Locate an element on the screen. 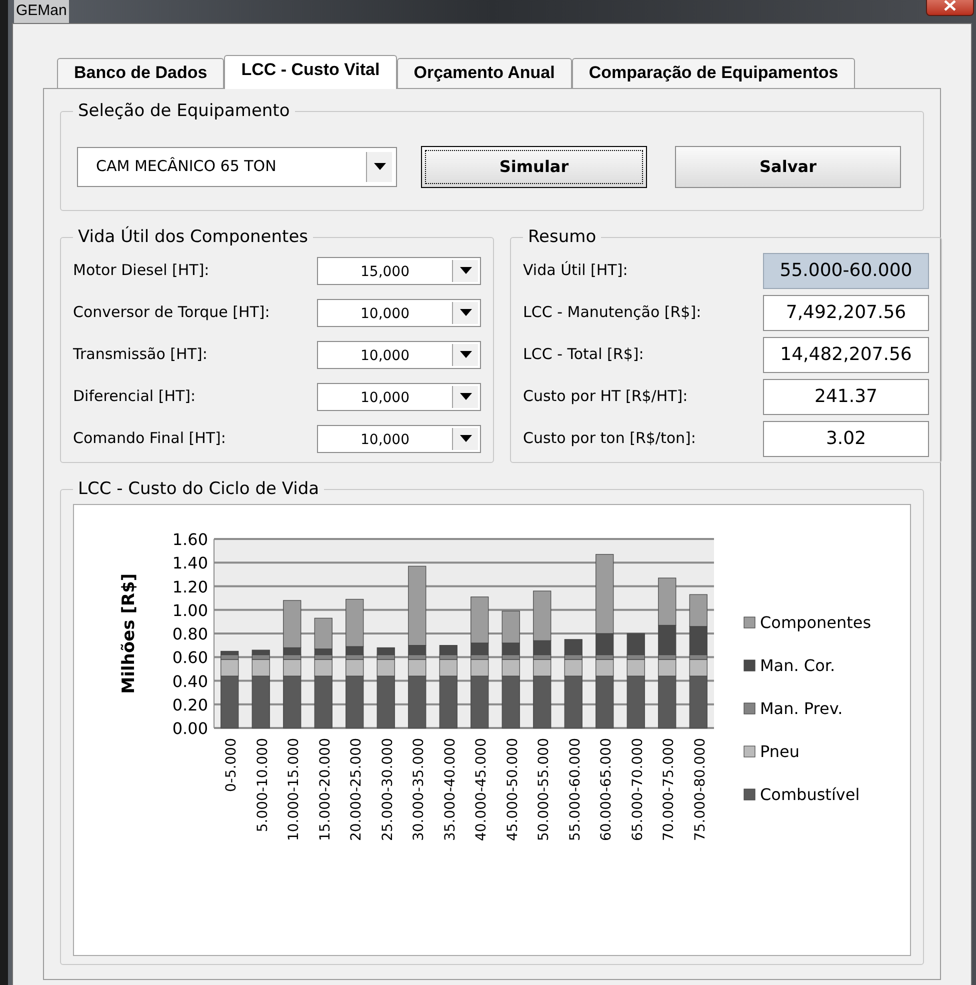 This screenshot has width=976, height=985. x-tick-label: 0-5.000 is located at coordinates (232, 765).